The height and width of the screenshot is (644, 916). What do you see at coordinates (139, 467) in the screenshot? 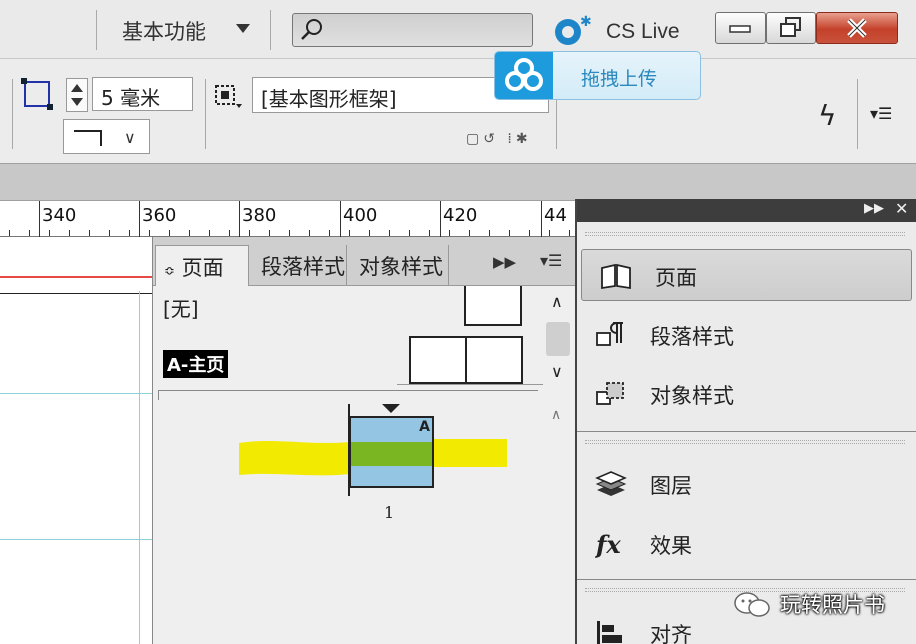
I see `column-guide` at bounding box center [139, 467].